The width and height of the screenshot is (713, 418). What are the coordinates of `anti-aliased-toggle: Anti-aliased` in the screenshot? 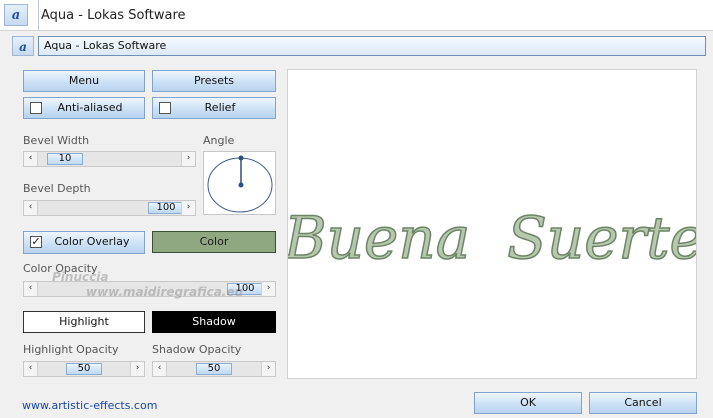 It's located at (84, 108).